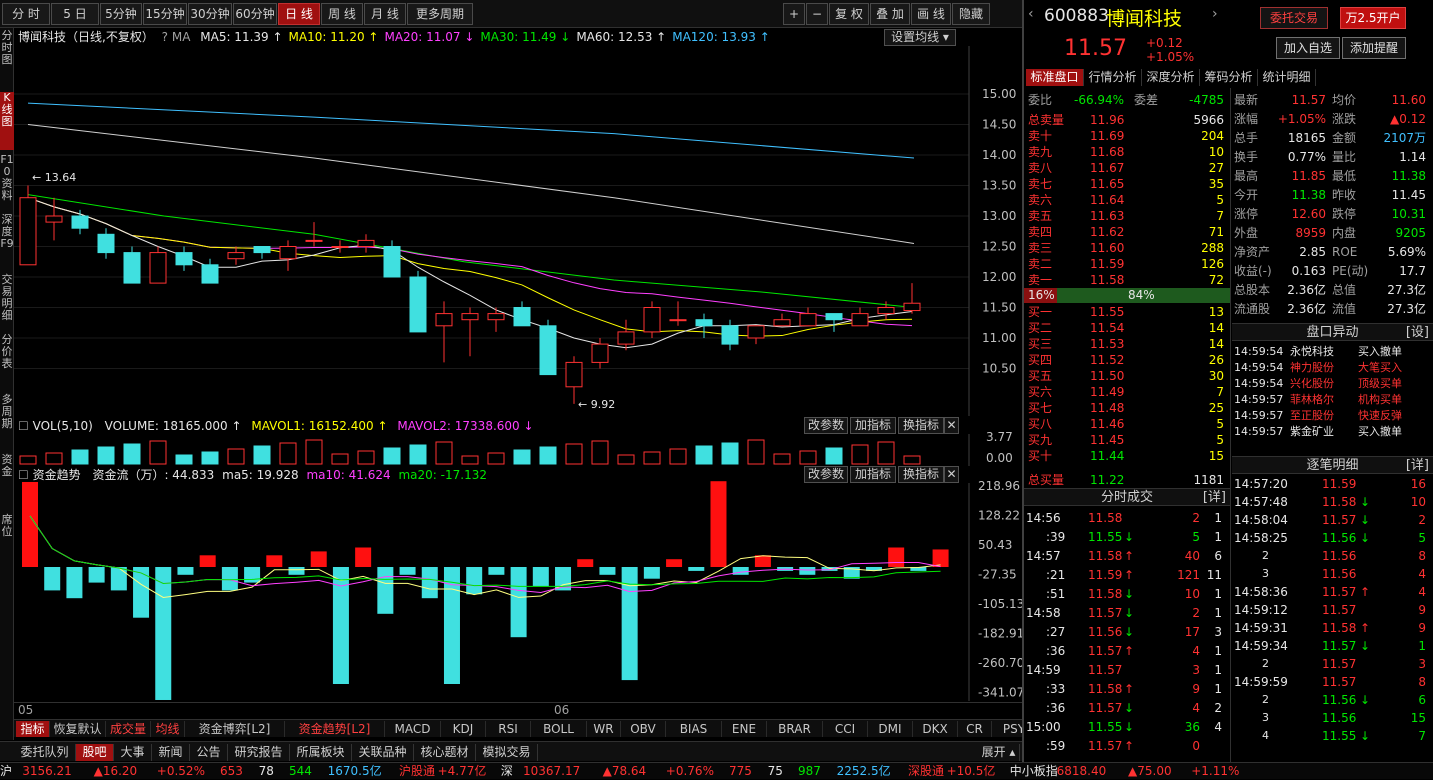  Describe the element at coordinates (209, 752) in the screenshot. I see `info-tab-4: 公告` at that location.